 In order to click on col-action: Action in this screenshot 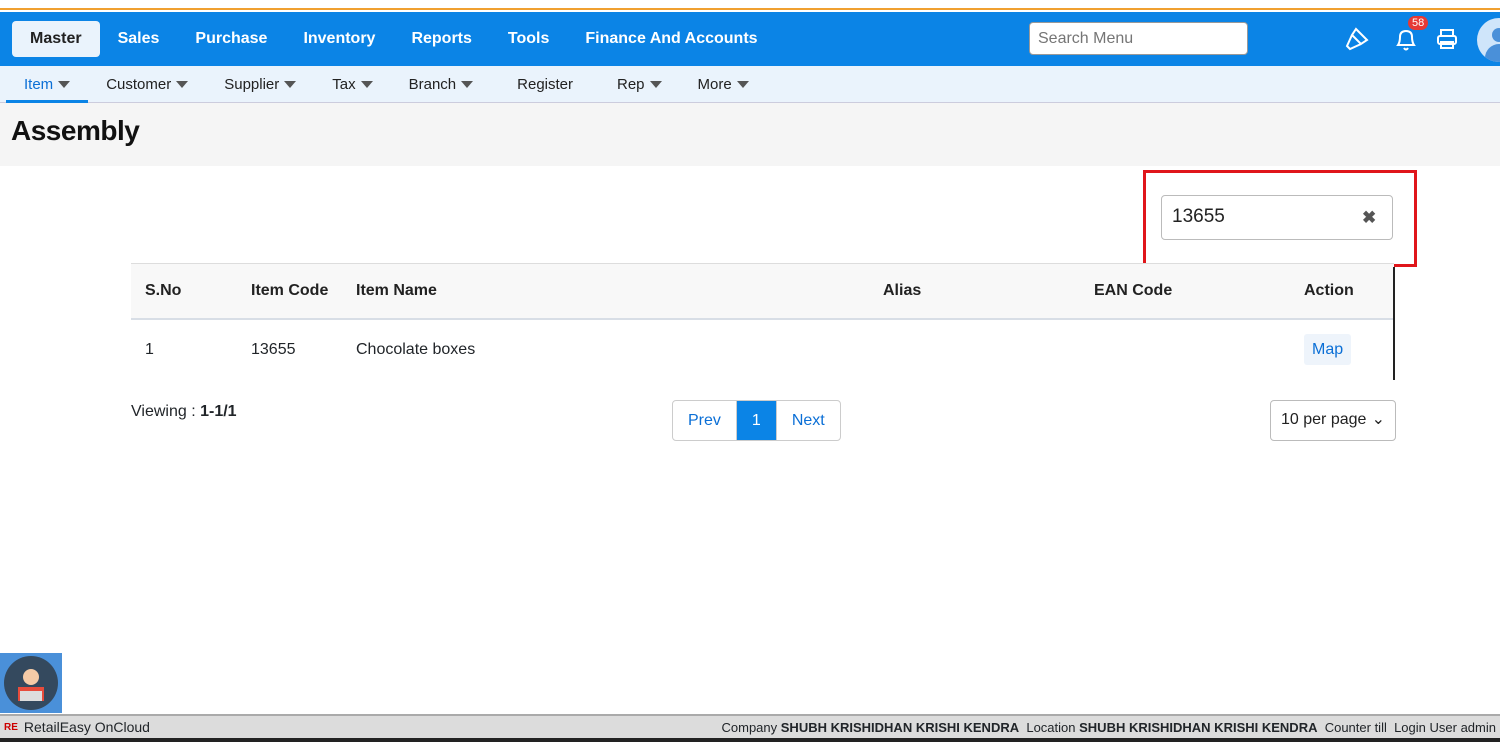, I will do `click(1349, 291)`.